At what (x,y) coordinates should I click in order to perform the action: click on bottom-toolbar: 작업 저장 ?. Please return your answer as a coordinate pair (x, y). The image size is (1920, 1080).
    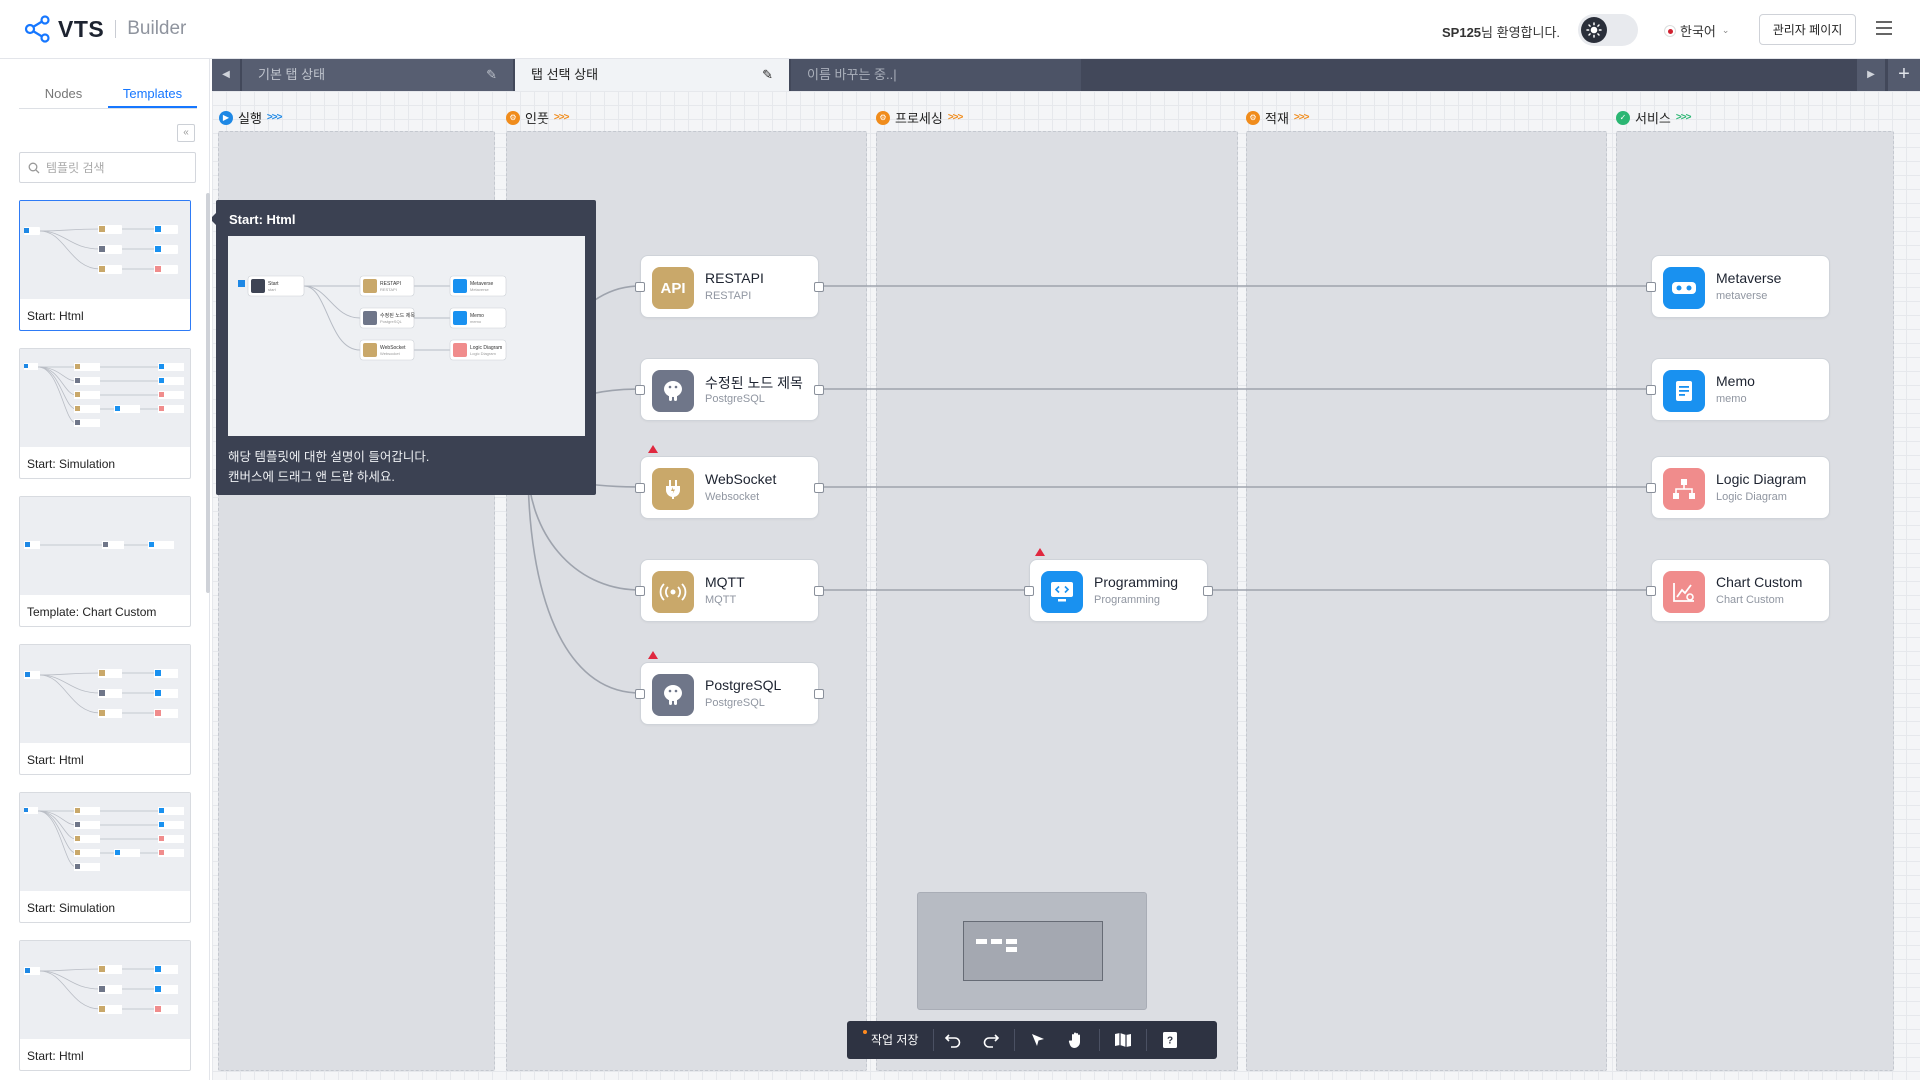
    Looking at the image, I should click on (1032, 1040).